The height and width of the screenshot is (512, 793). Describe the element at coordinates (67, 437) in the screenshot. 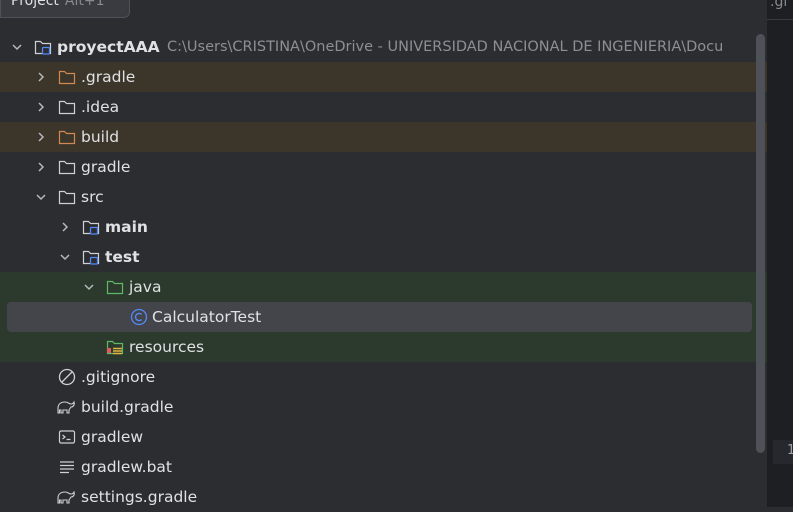

I see `terminal-file-icon` at that location.